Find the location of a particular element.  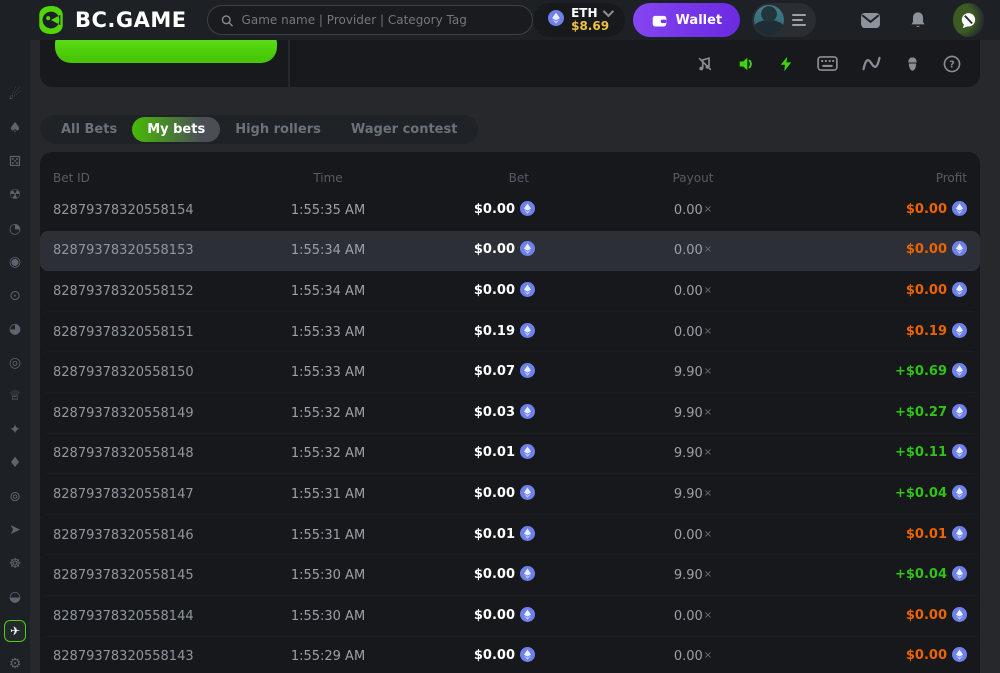

sidebar-item-dice: ⚄ is located at coordinates (15, 162).